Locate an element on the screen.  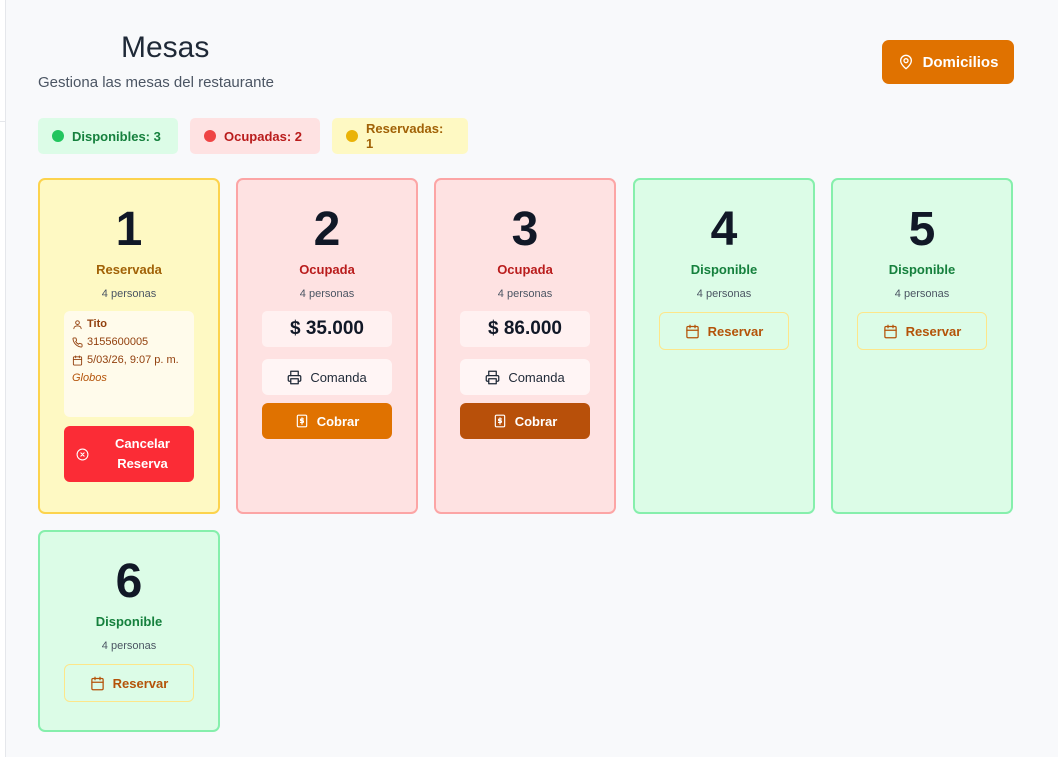
page-title: Mesas is located at coordinates (165, 47).